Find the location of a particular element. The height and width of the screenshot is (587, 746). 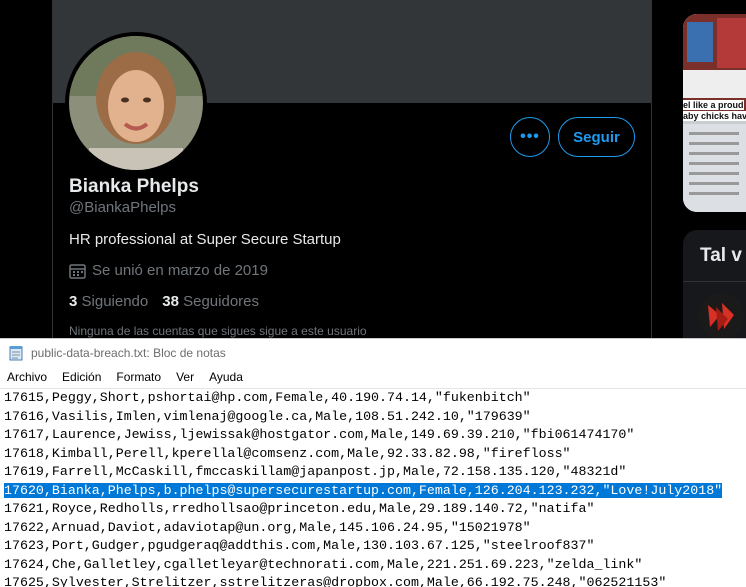

column-divider is located at coordinates (651, 169).